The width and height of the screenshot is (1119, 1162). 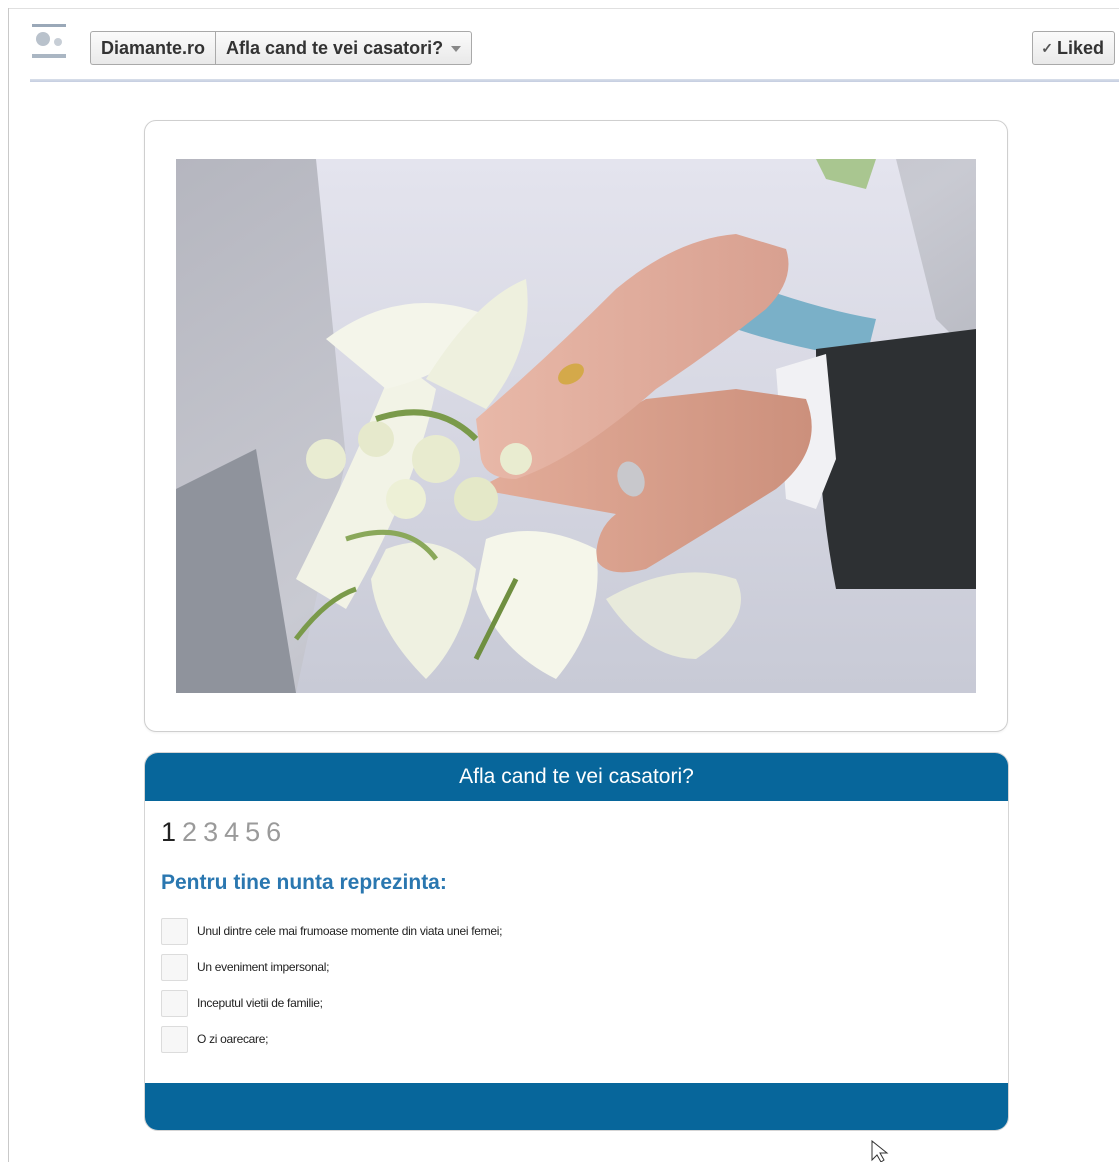 I want to click on answer-option: Inceputul vietii de familie;, so click(x=331, y=1003).